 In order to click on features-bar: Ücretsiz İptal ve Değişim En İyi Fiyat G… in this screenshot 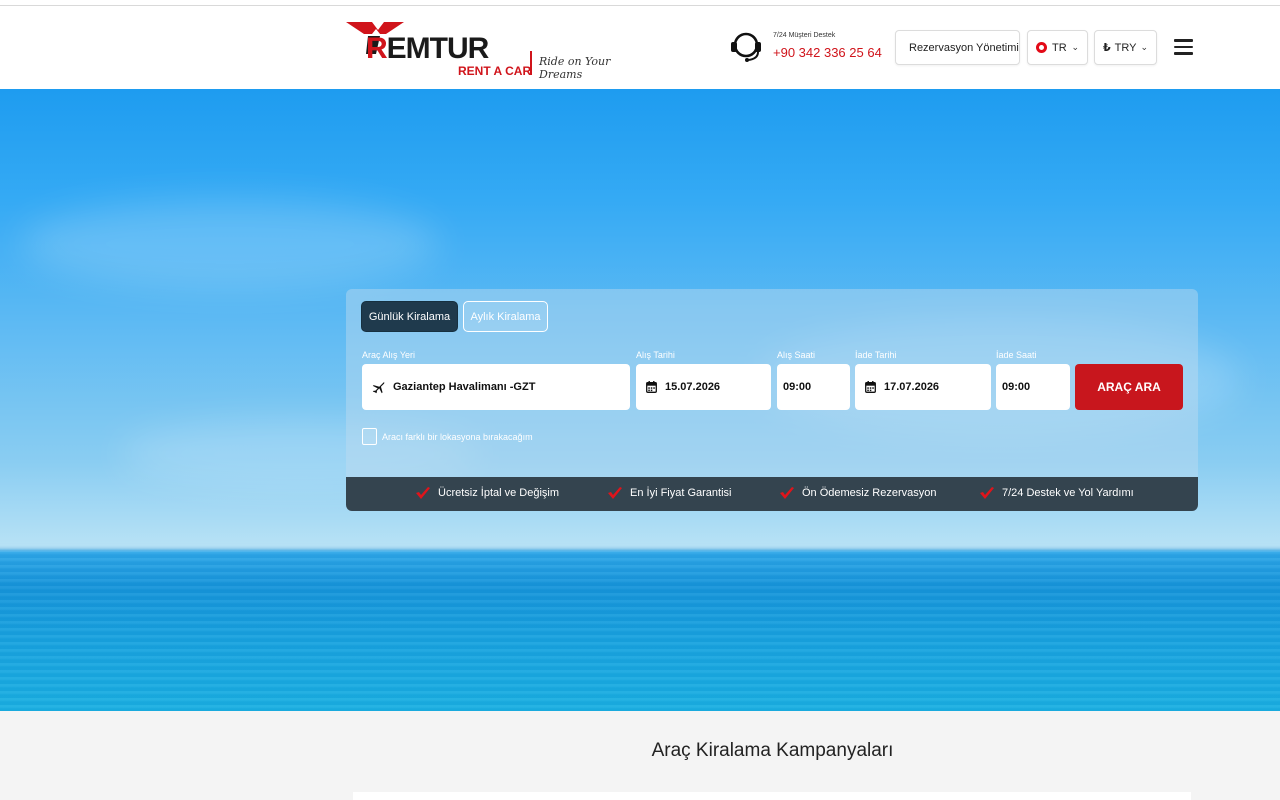, I will do `click(772, 494)`.